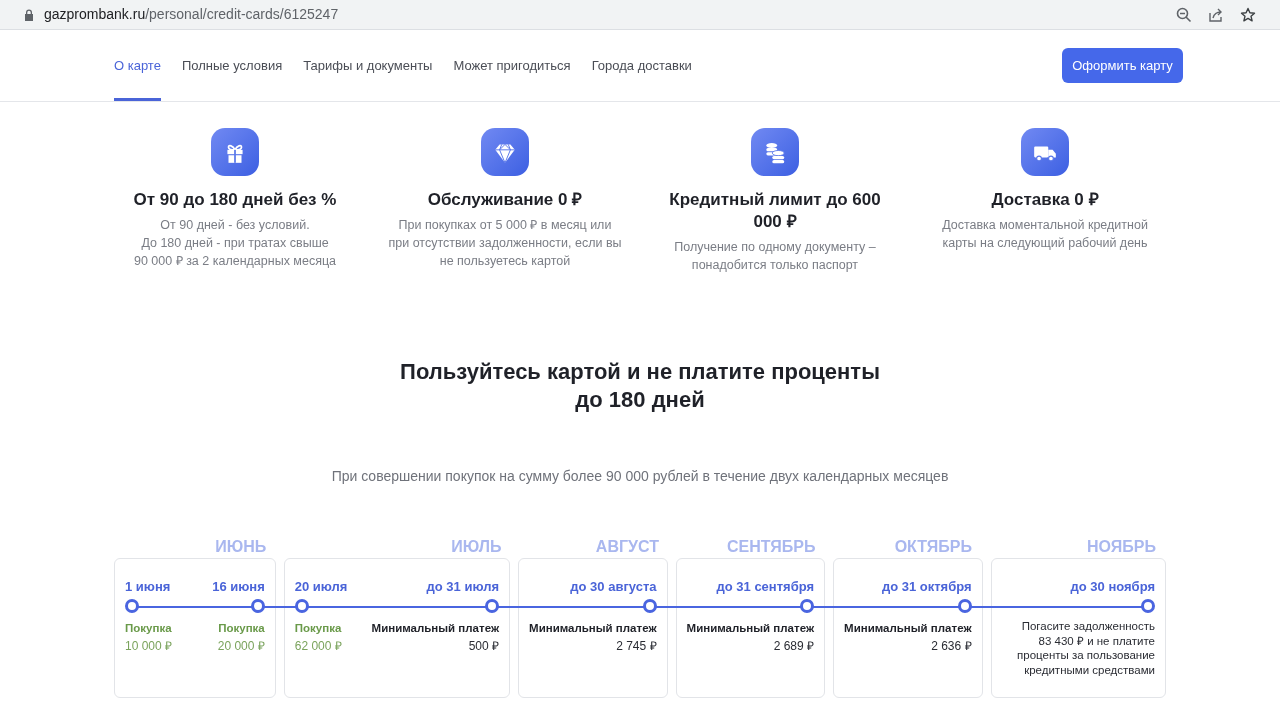  What do you see at coordinates (775, 256) in the screenshot?
I see `feature-description: Получение по одному документу – понадобится только паспорт` at bounding box center [775, 256].